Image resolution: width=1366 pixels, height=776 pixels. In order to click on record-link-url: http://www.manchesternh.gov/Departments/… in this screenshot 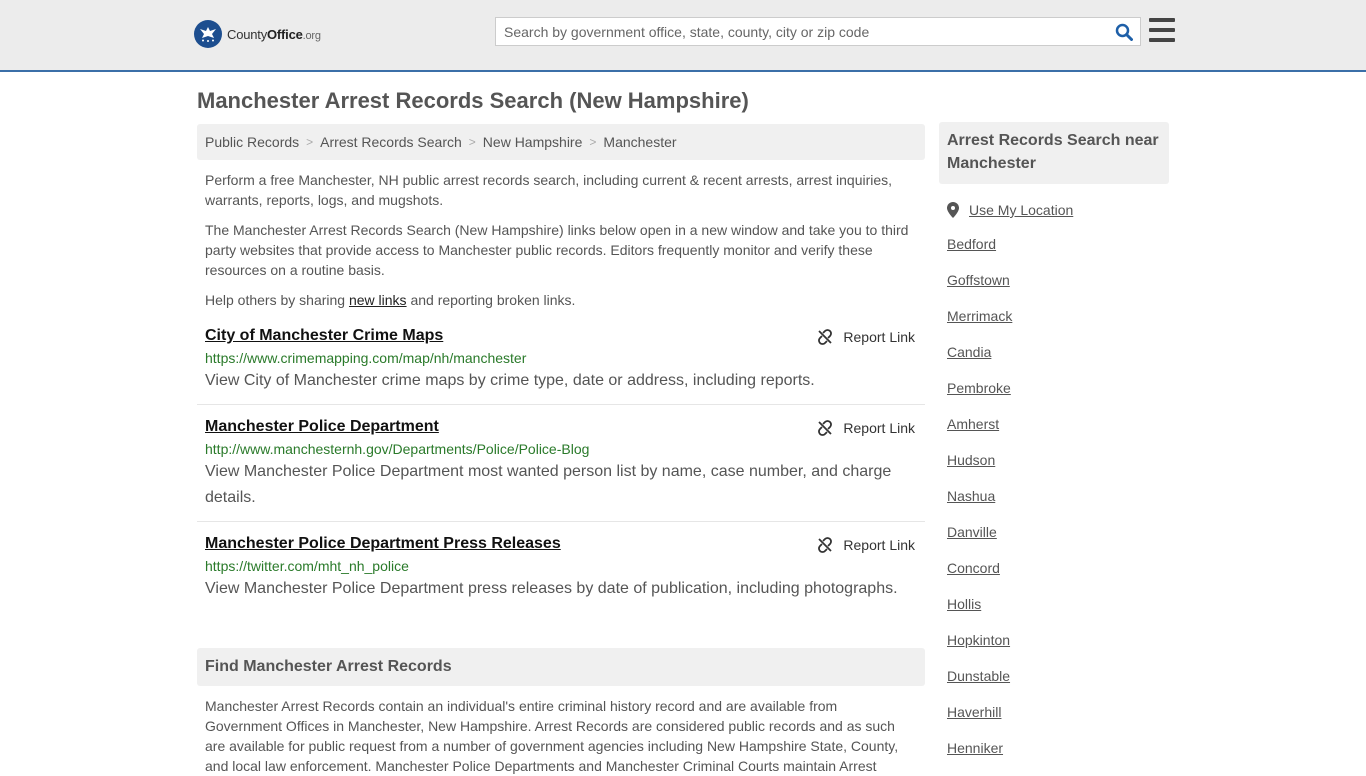, I will do `click(397, 449)`.